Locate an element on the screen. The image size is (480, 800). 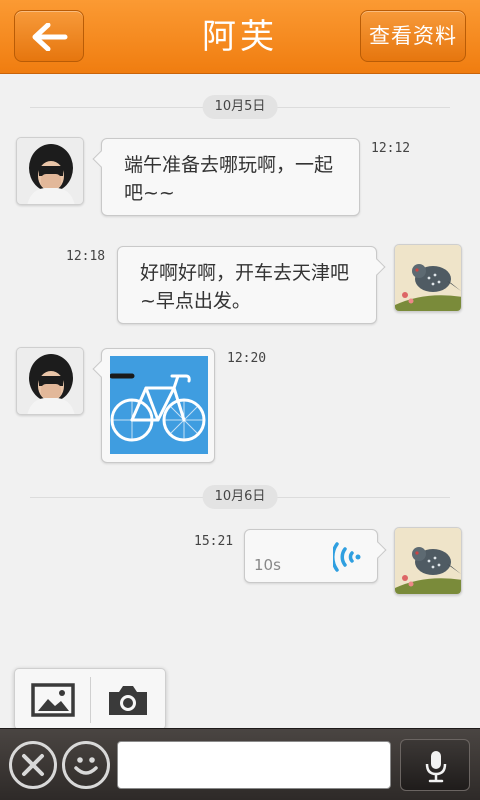
attachment-menu is located at coordinates (90, 699).